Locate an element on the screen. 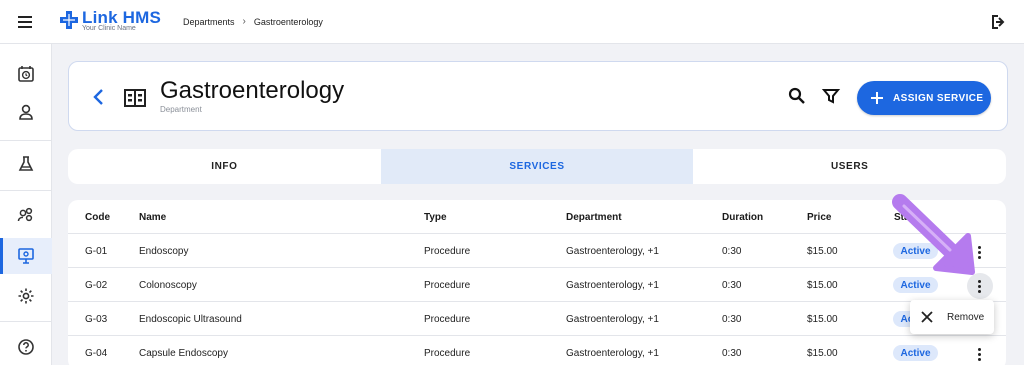 The height and width of the screenshot is (365, 1024). cell-name: Colonoscopy is located at coordinates (168, 285).